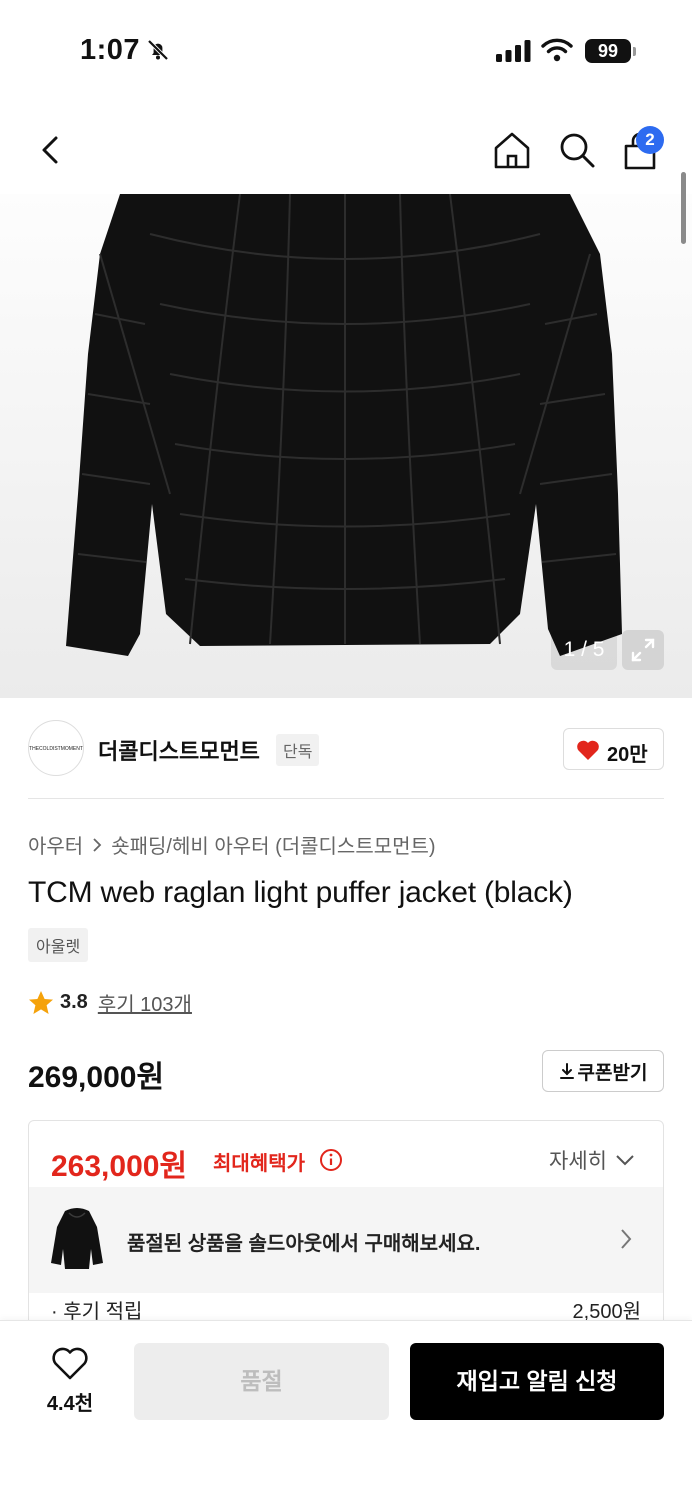 The width and height of the screenshot is (692, 1500). What do you see at coordinates (179, 750) in the screenshot?
I see `brand-name-link: 더콜디스트모먼트` at bounding box center [179, 750].